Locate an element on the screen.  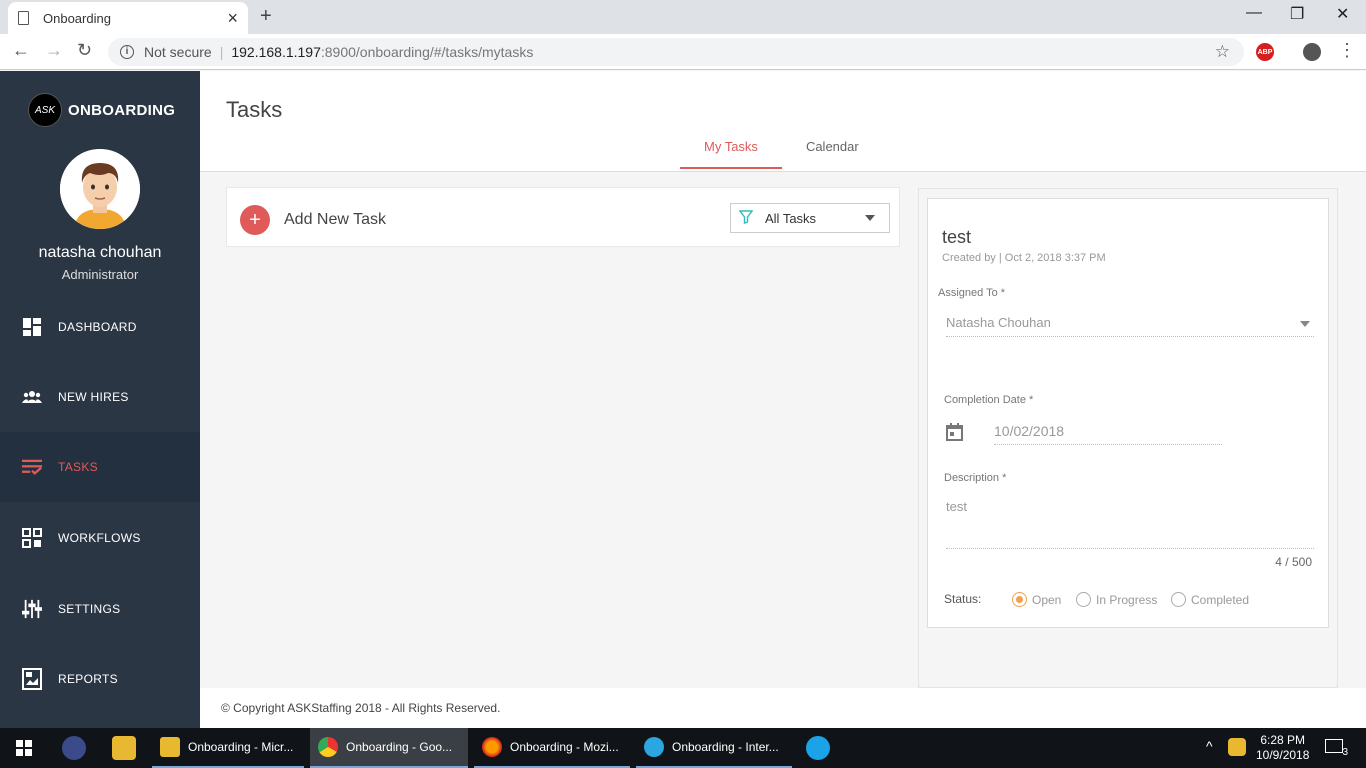
assigned-select: Natasha Chouhan is located at coordinates (1130, 326).